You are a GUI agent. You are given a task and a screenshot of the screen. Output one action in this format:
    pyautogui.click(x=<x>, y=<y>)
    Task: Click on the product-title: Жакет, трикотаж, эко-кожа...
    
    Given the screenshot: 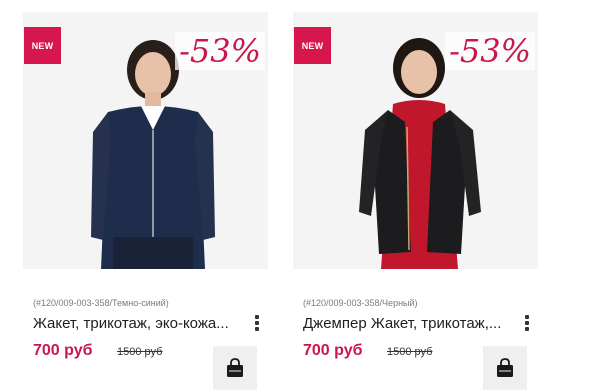 What is the action you would take?
    pyautogui.click(x=142, y=324)
    